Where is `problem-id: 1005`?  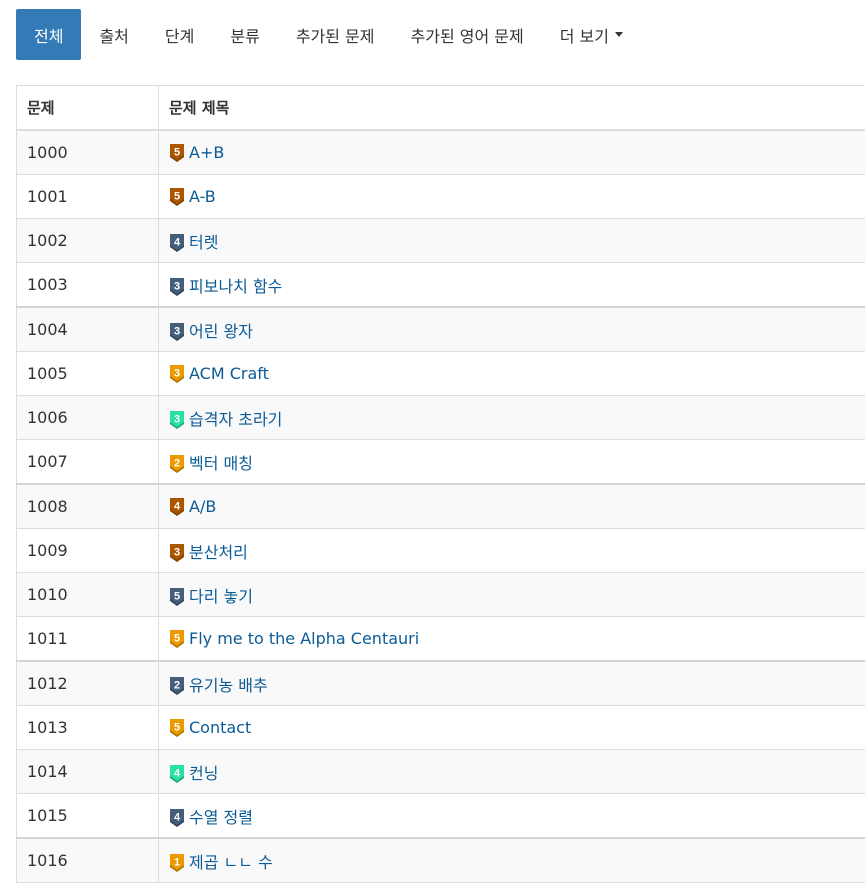
problem-id: 1005 is located at coordinates (87, 373).